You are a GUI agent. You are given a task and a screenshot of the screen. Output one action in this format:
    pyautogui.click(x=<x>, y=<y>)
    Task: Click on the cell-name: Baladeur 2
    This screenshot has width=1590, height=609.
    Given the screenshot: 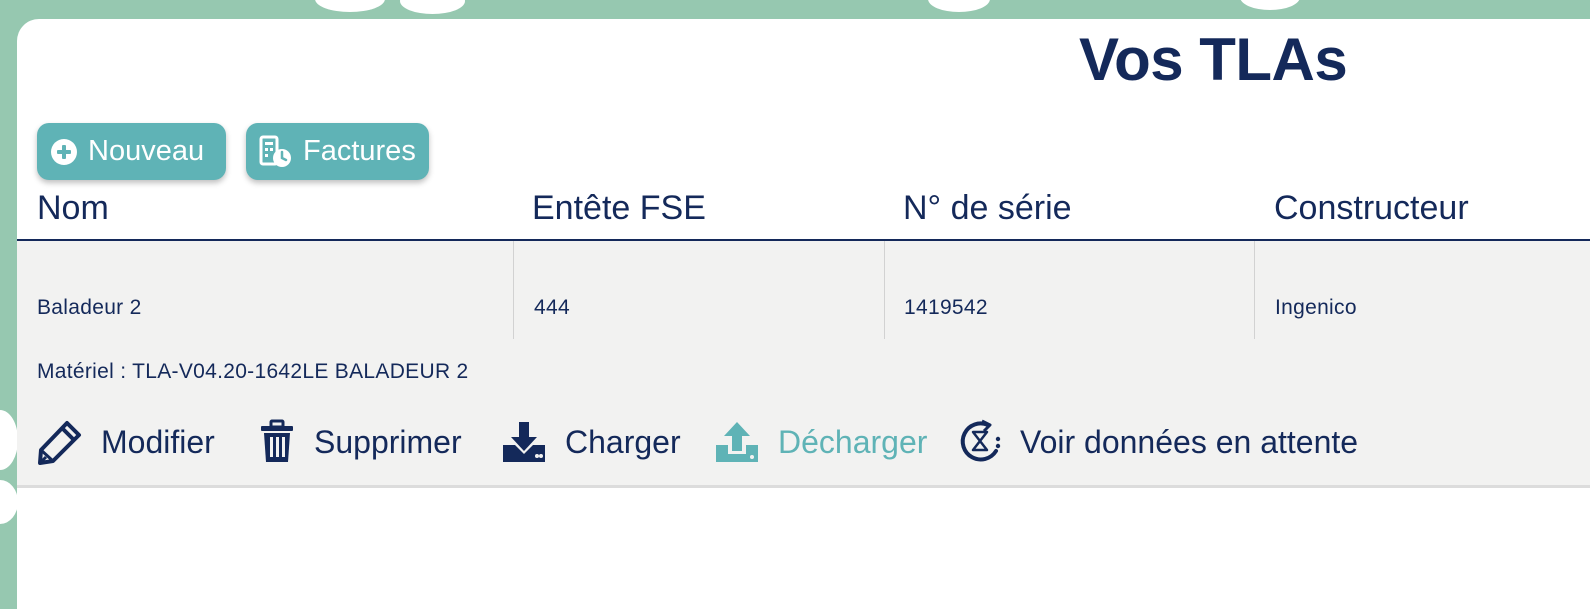 What is the action you would take?
    pyautogui.click(x=89, y=307)
    